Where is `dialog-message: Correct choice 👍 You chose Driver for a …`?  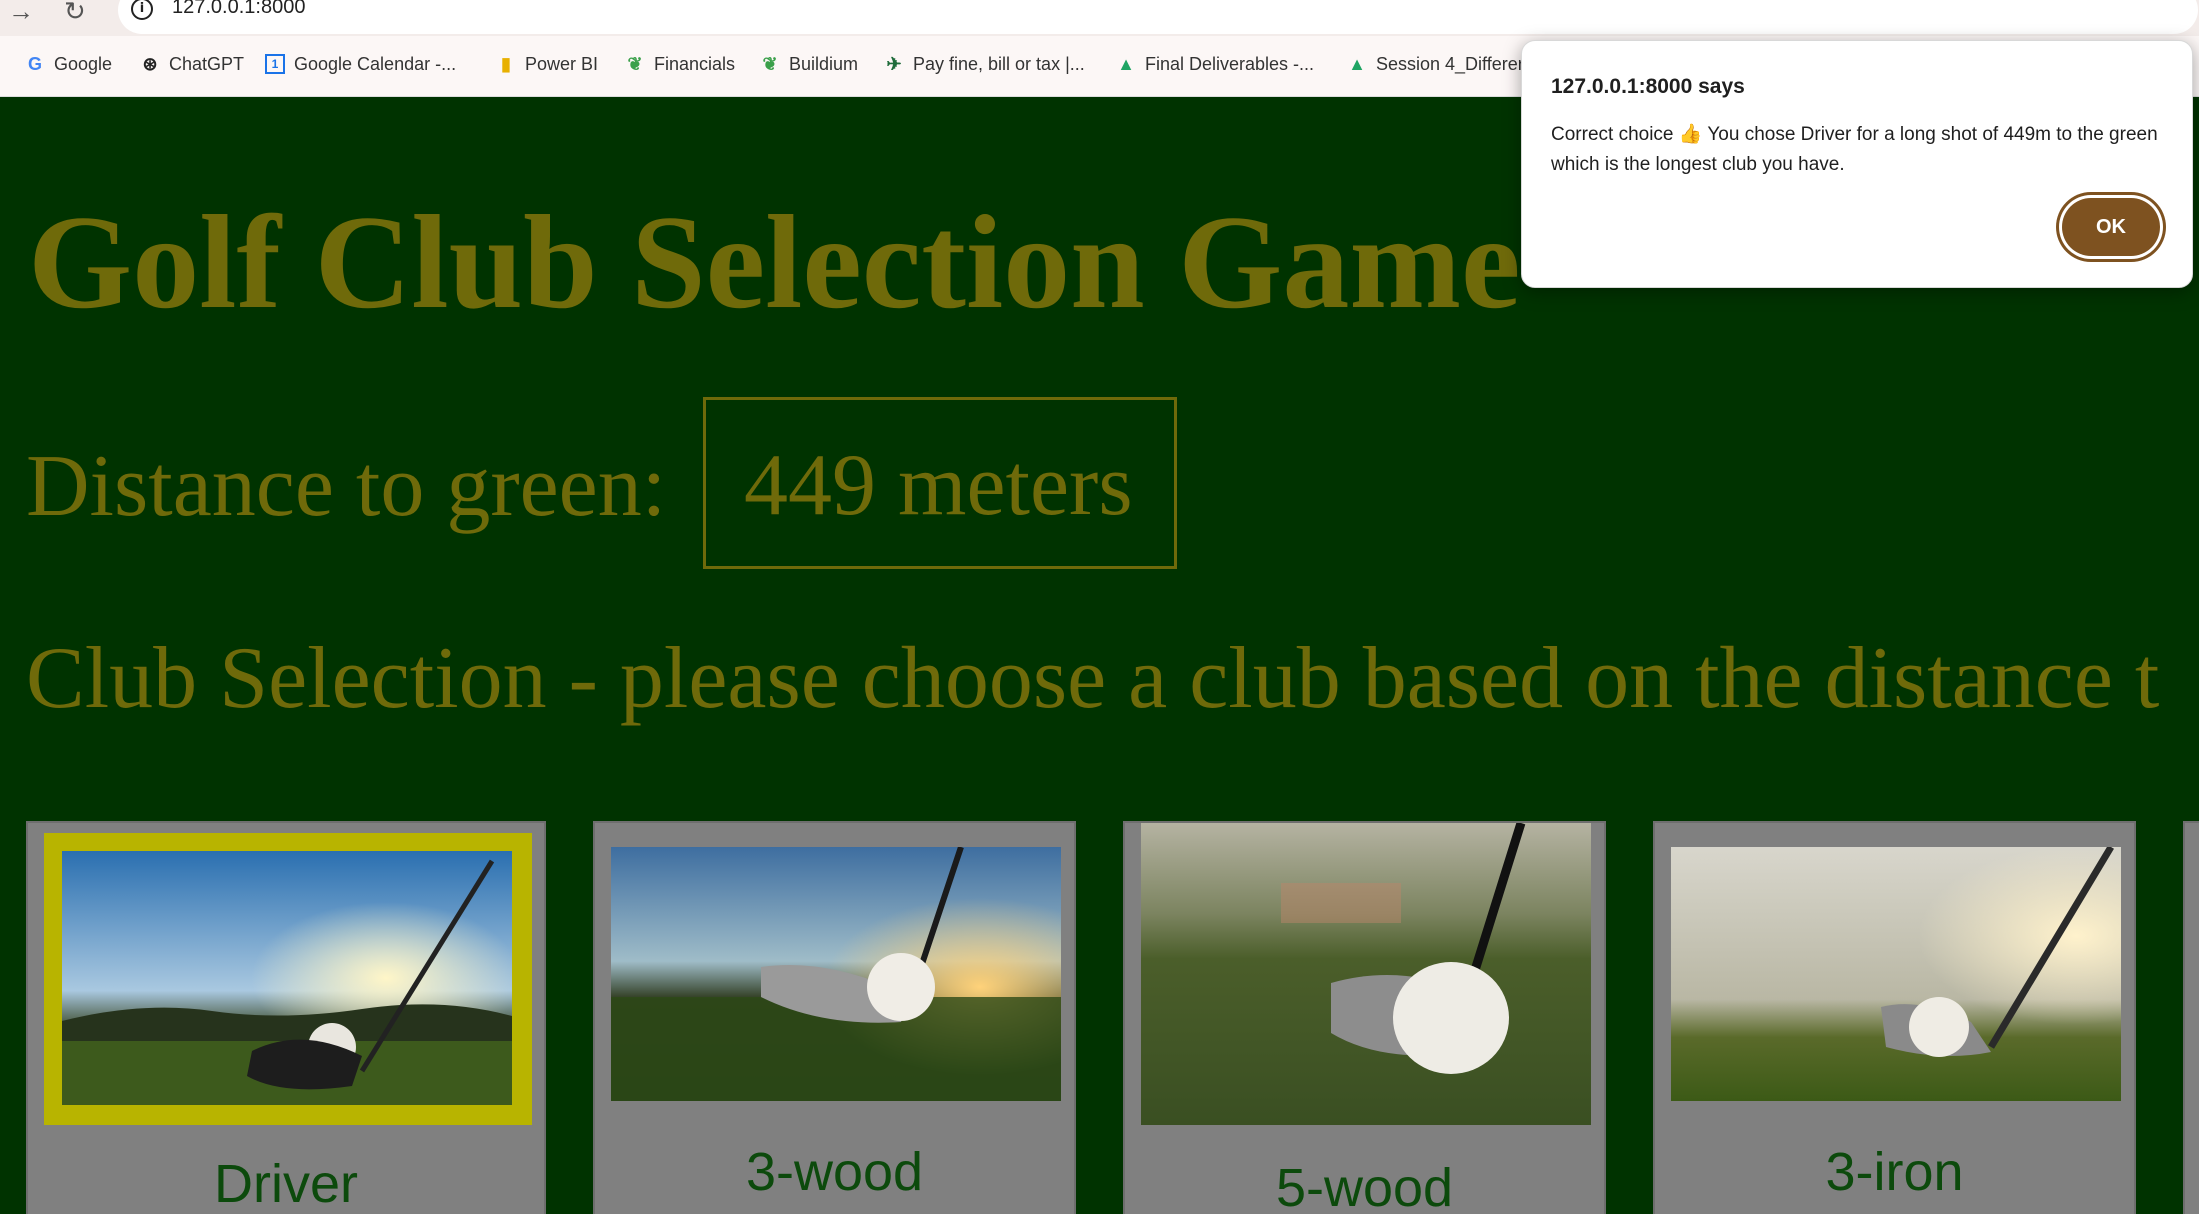
dialog-message: Correct choice 👍 You chose Driver for a … is located at coordinates (1854, 149).